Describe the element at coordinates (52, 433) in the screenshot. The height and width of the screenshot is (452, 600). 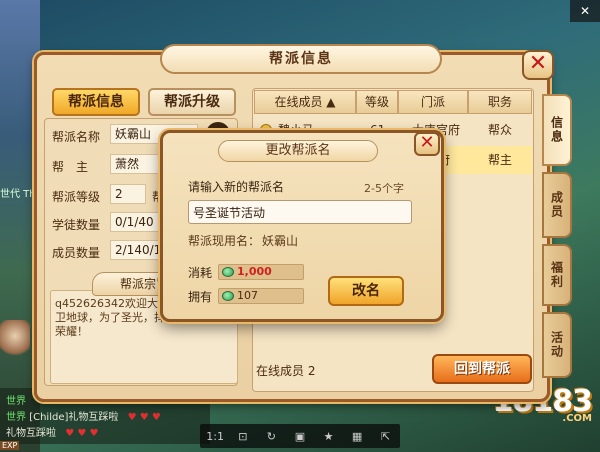
I see `chat-line: 礼物互踩啦 ♥ ♥ ♥` at that location.